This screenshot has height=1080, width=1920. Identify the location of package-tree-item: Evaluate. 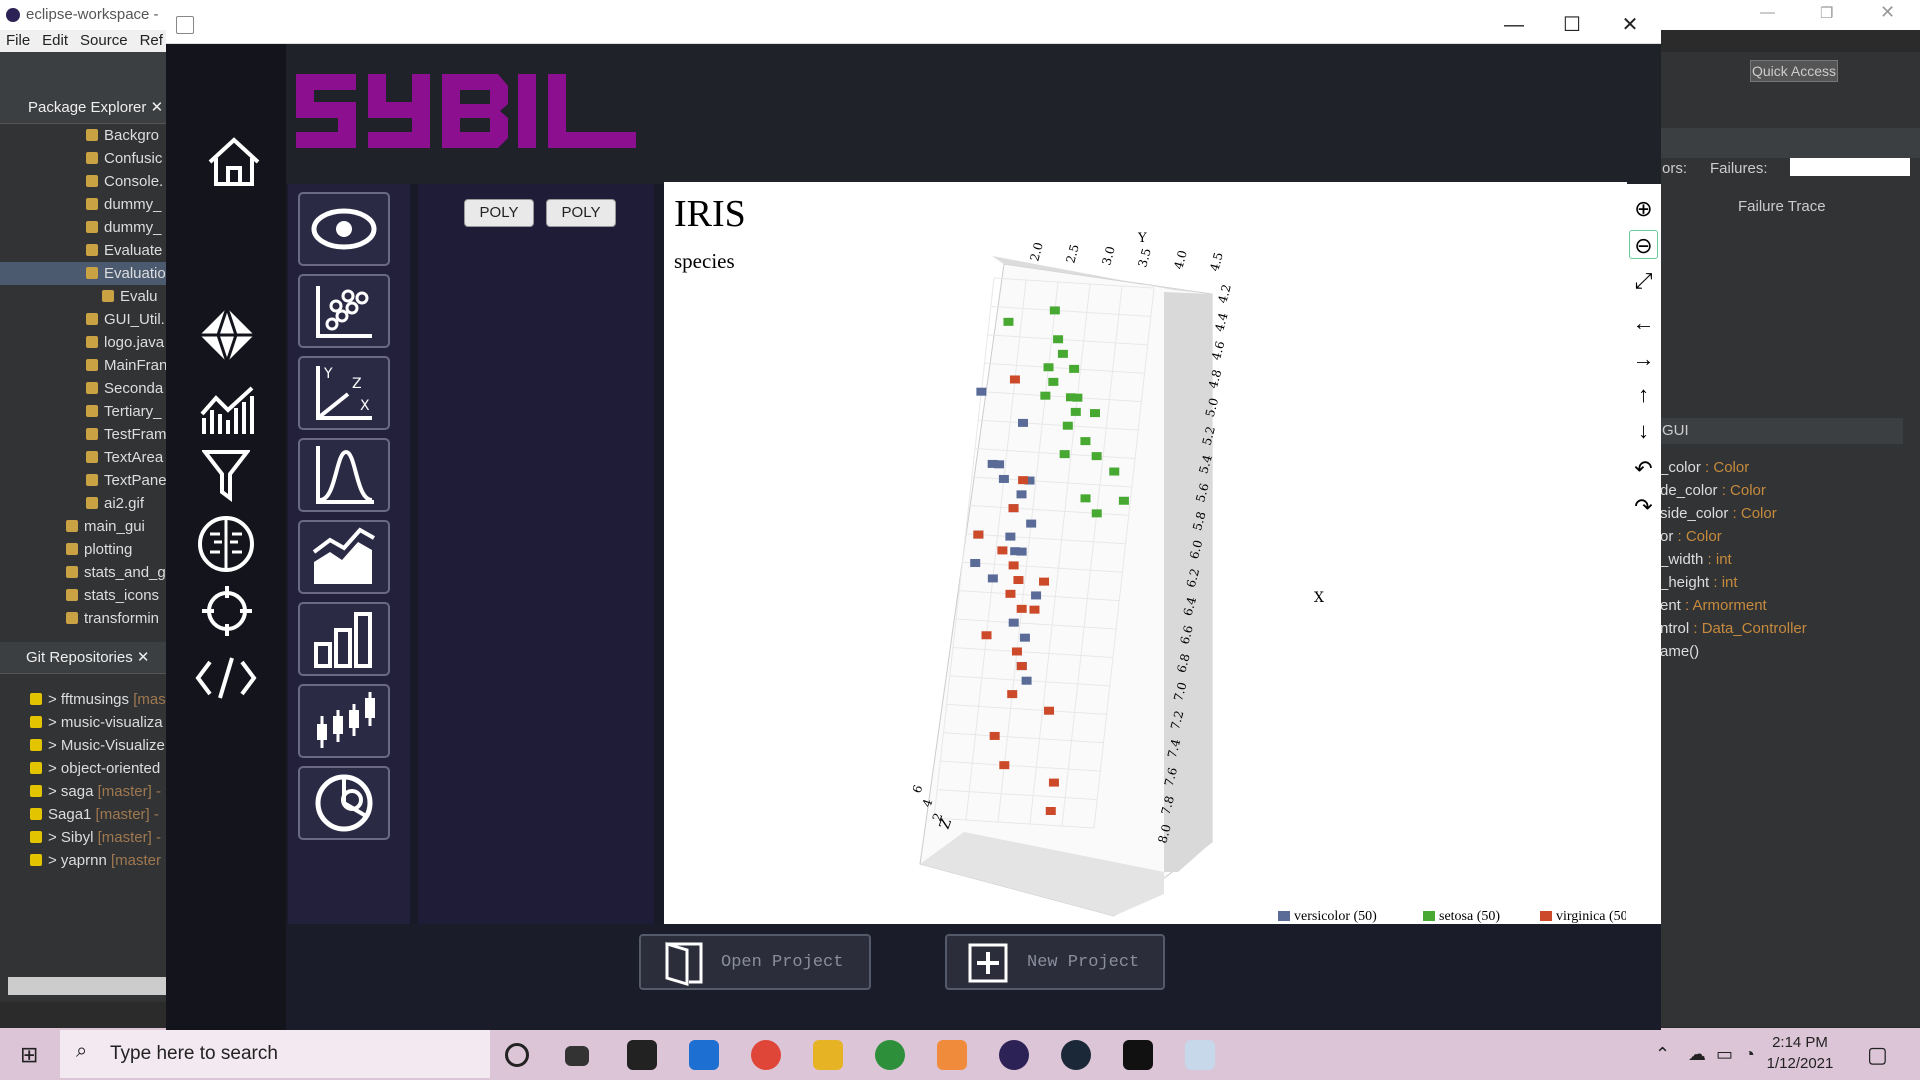
(85, 250).